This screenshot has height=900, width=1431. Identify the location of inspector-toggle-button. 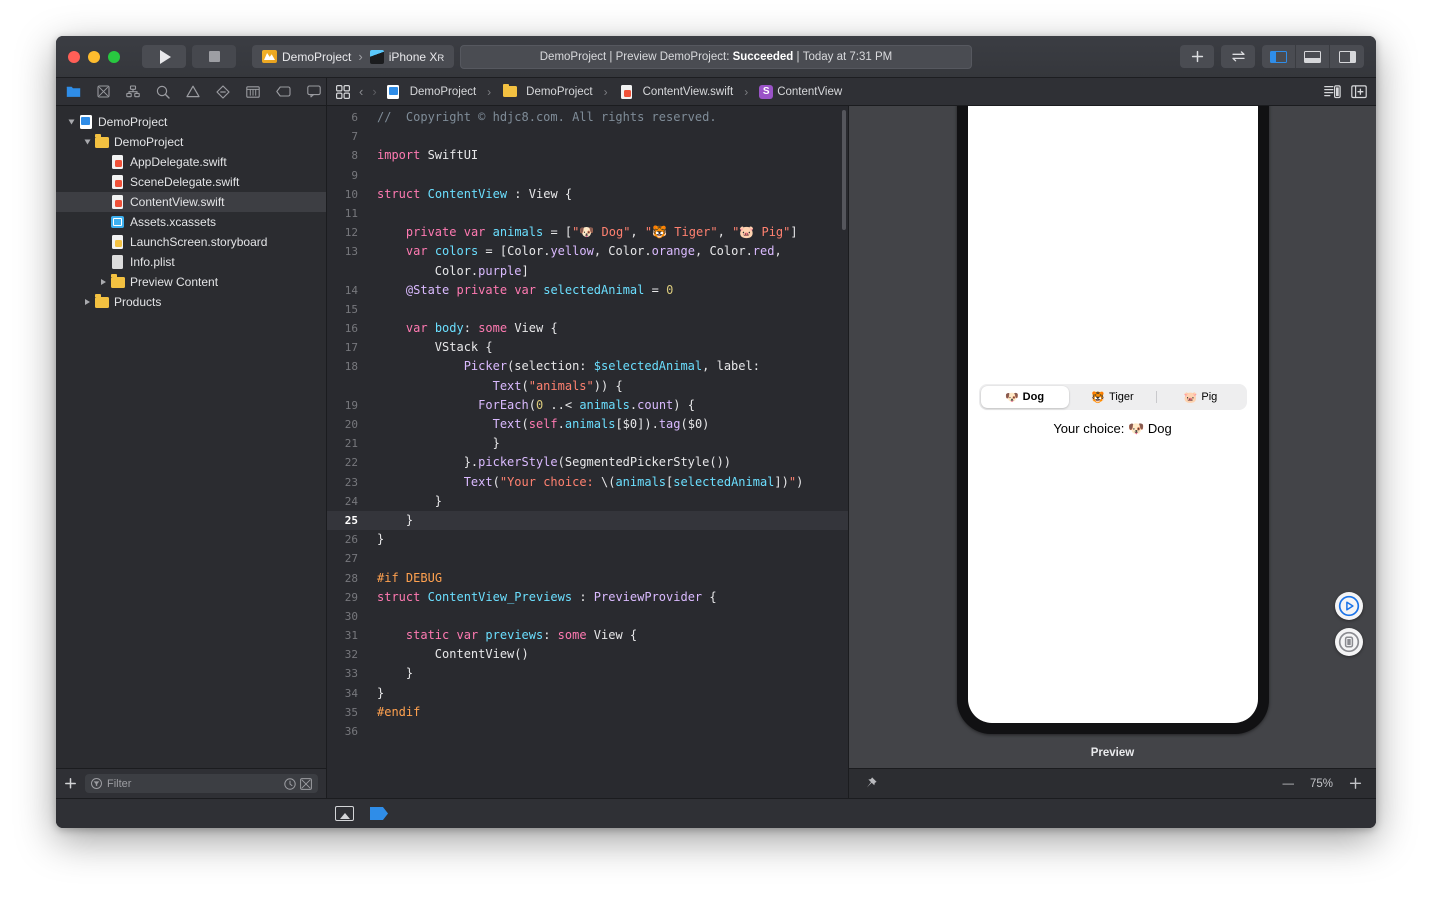
(1347, 56).